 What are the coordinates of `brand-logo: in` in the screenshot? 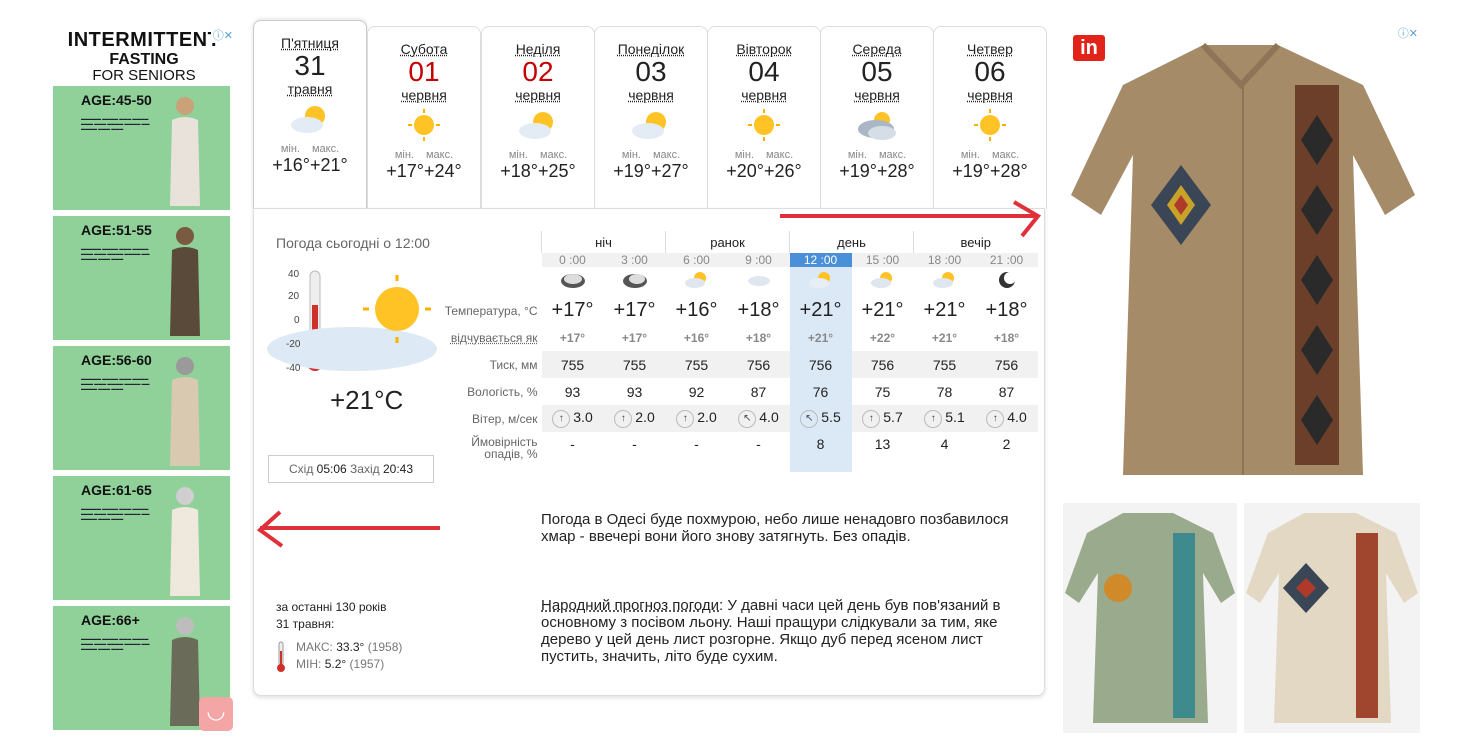 It's located at (1089, 48).